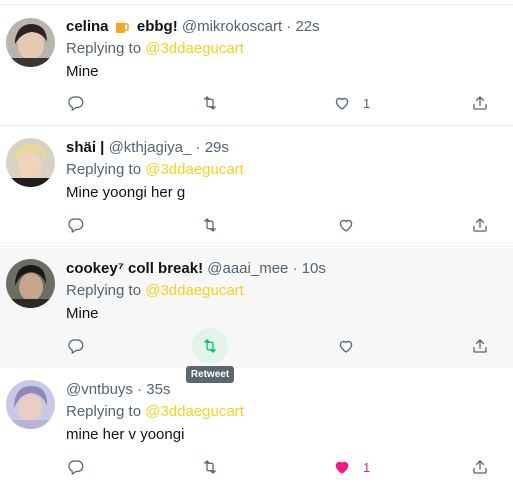 This screenshot has height=489, width=513. Describe the element at coordinates (122, 26) in the screenshot. I see `beer-mug-emoji` at that location.